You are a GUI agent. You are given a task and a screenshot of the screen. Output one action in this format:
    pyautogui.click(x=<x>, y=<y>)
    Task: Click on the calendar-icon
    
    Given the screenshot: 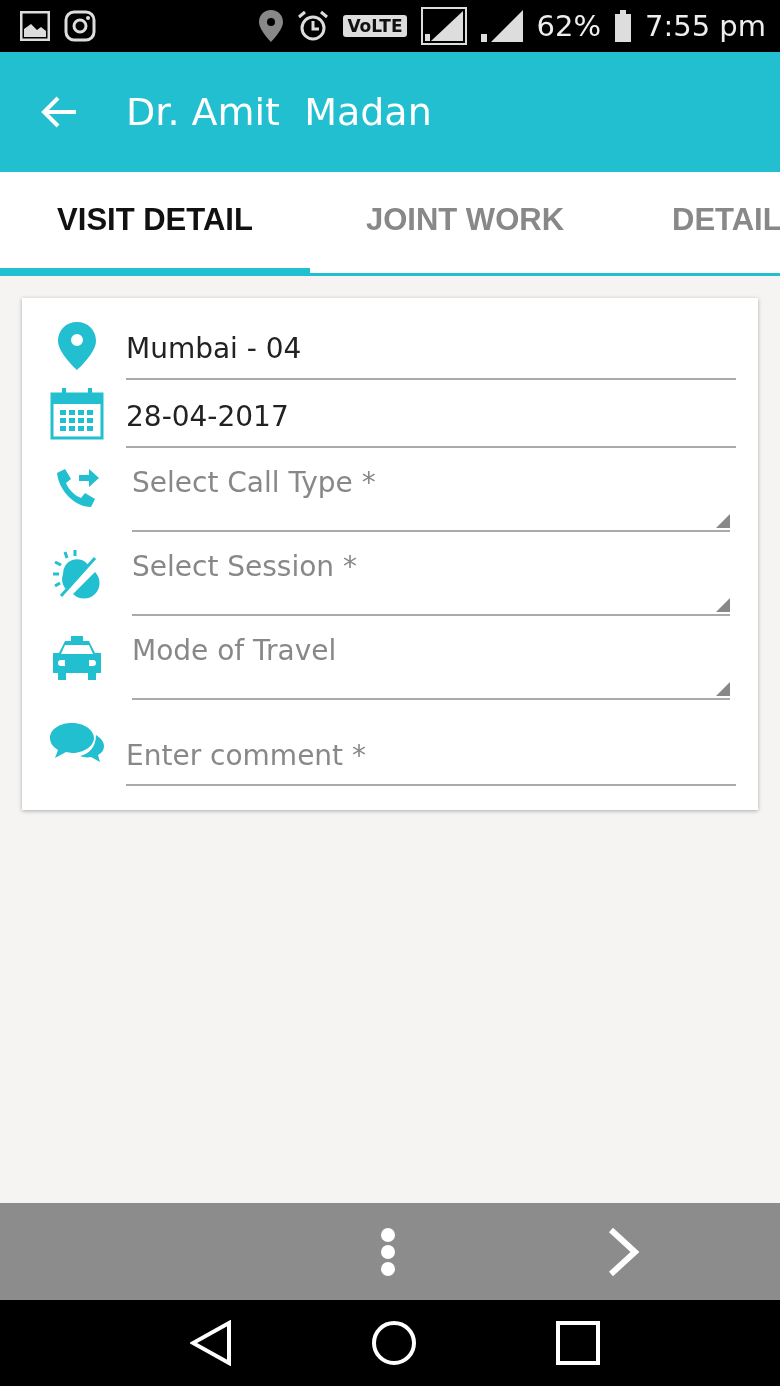 What is the action you would take?
    pyautogui.click(x=77, y=414)
    